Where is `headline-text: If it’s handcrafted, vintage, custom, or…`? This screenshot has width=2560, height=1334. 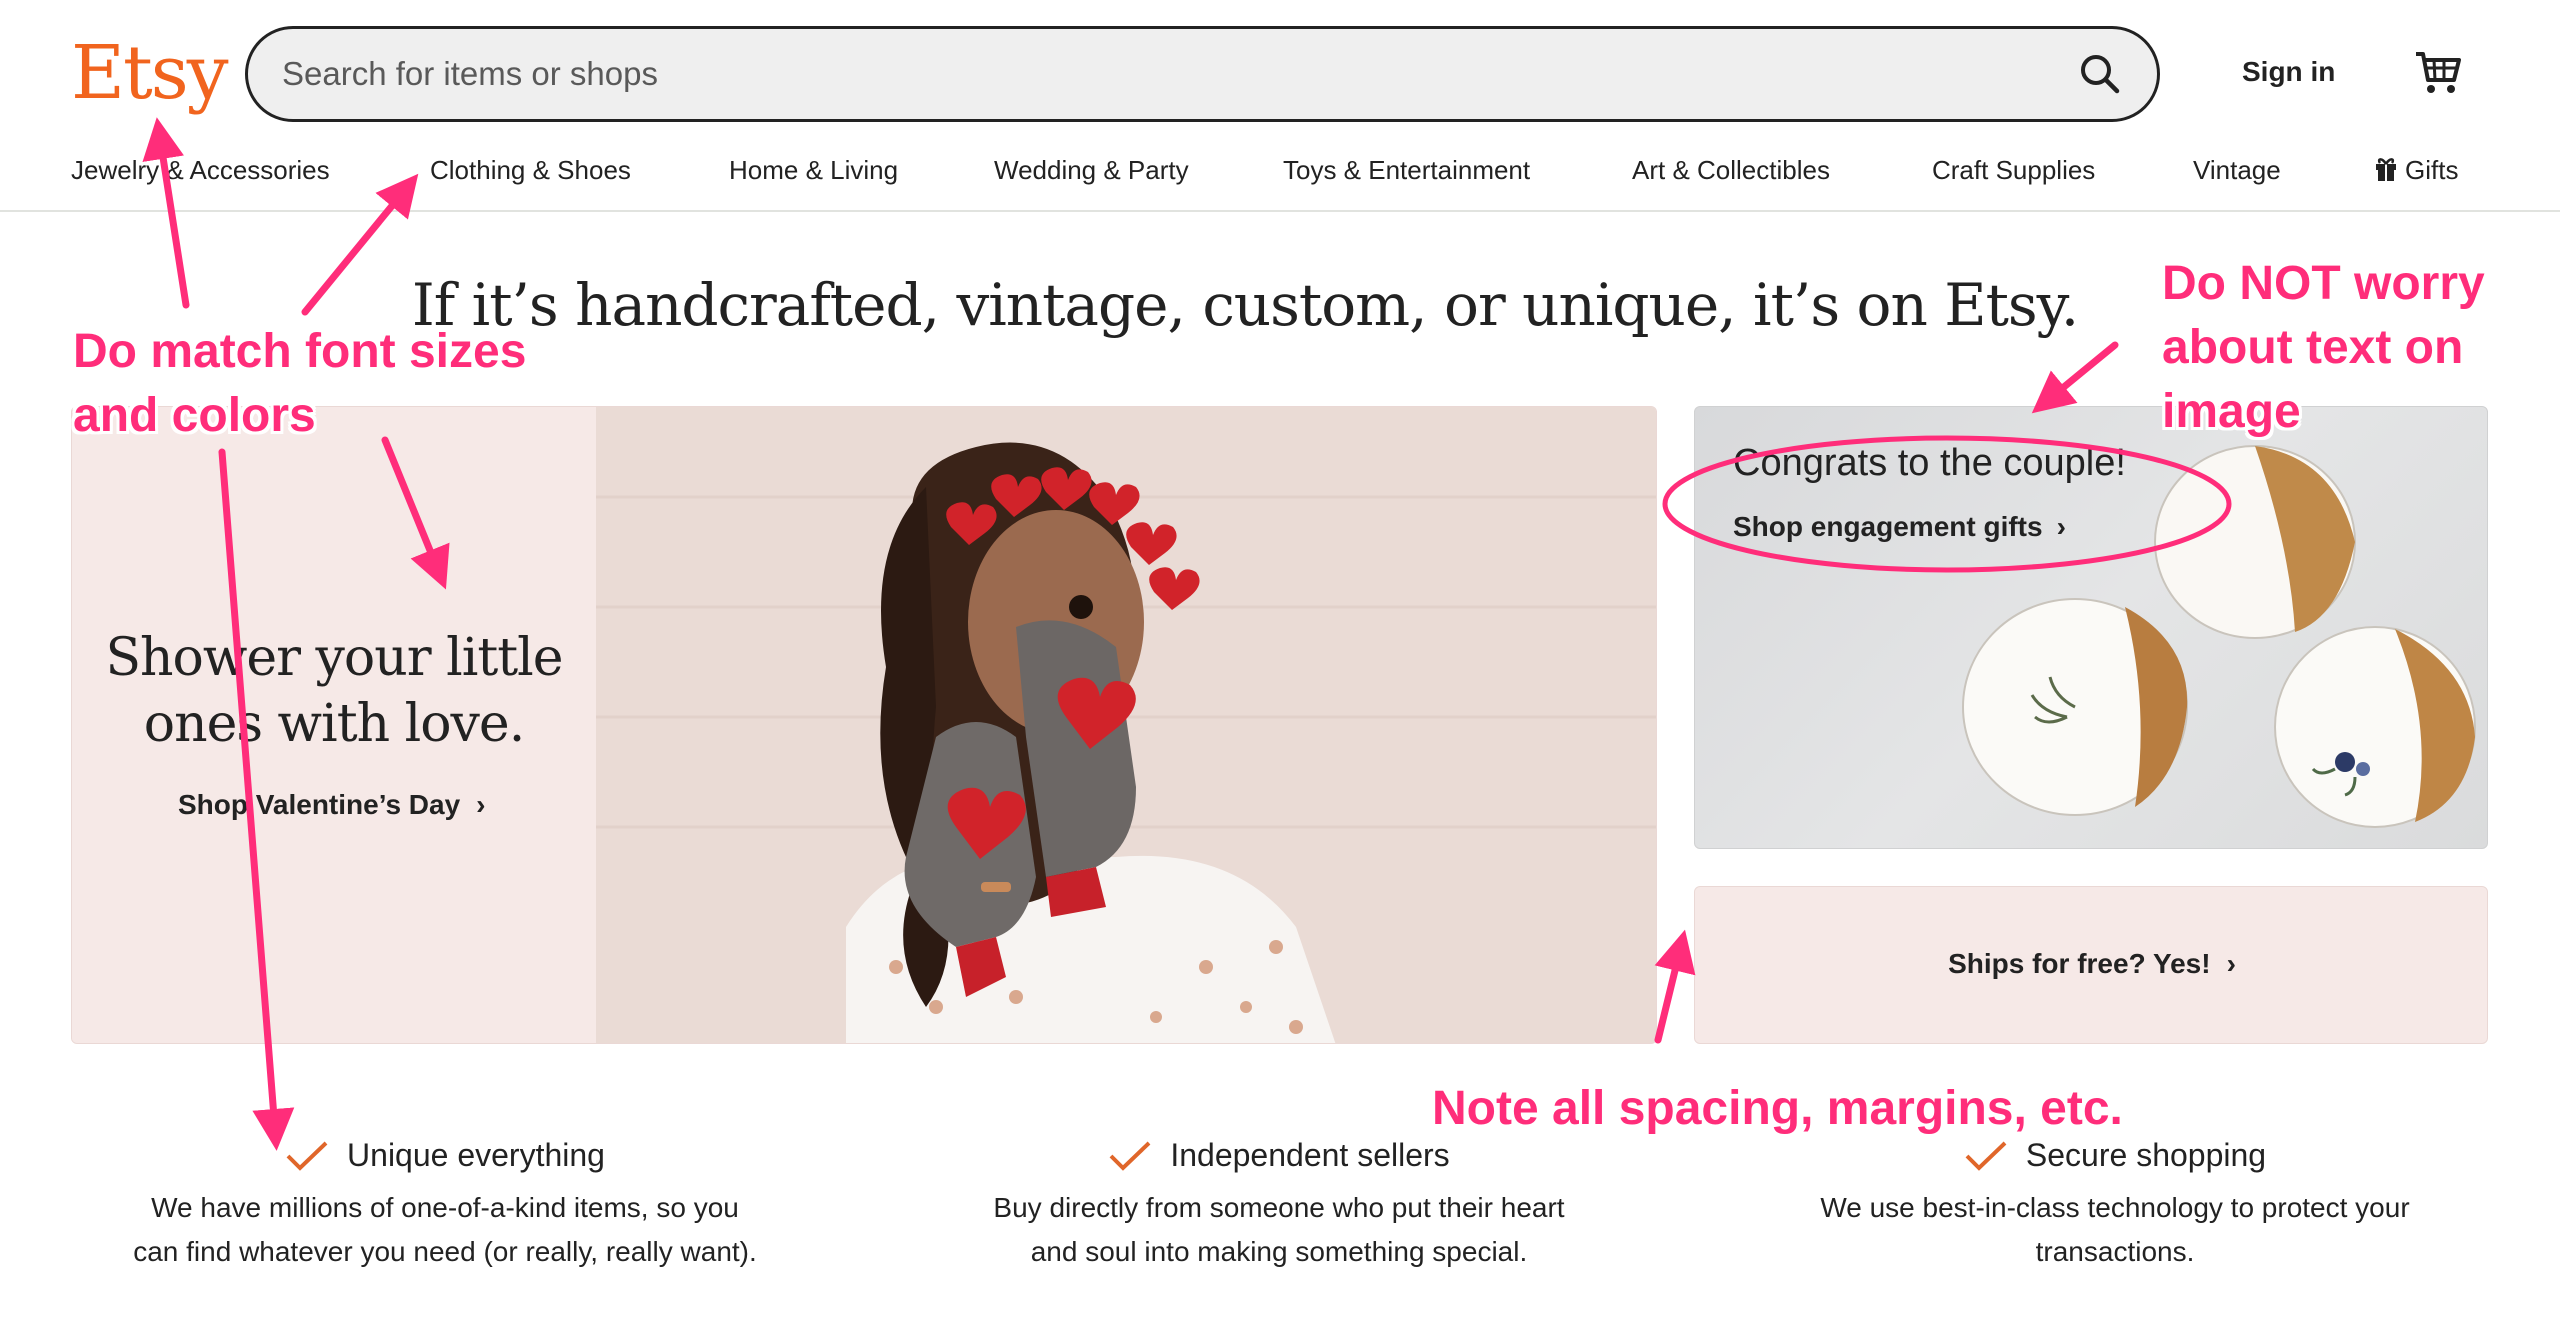 headline-text: If it’s handcrafted, vintage, custom, or… is located at coordinates (1245, 305).